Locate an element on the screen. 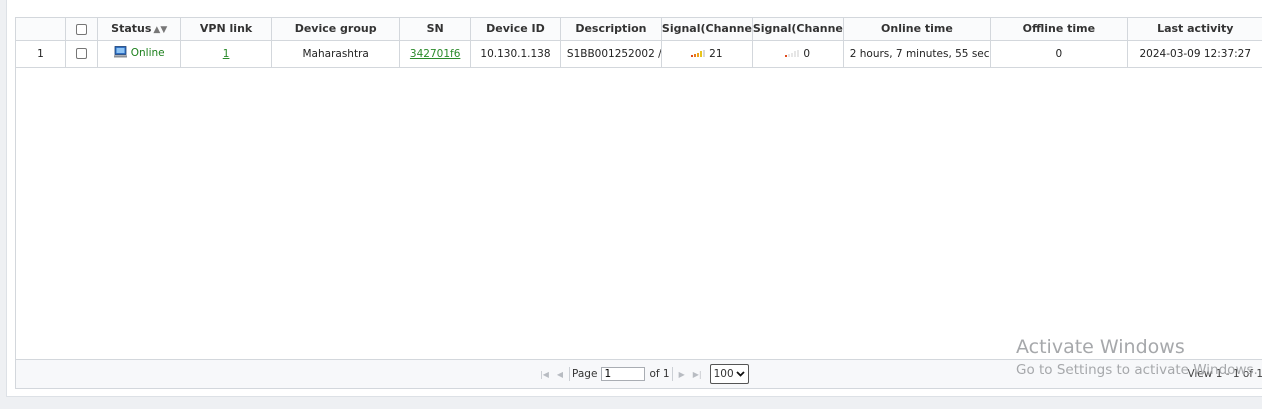 This screenshot has height=409, width=1262. prev-page-icon: ◀ is located at coordinates (560, 374).